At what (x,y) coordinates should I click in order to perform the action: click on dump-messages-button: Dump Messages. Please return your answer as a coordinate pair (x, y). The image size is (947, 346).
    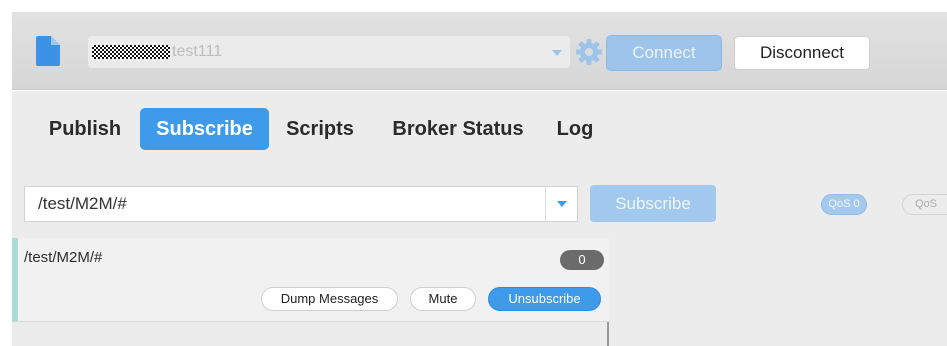
    Looking at the image, I should click on (329, 299).